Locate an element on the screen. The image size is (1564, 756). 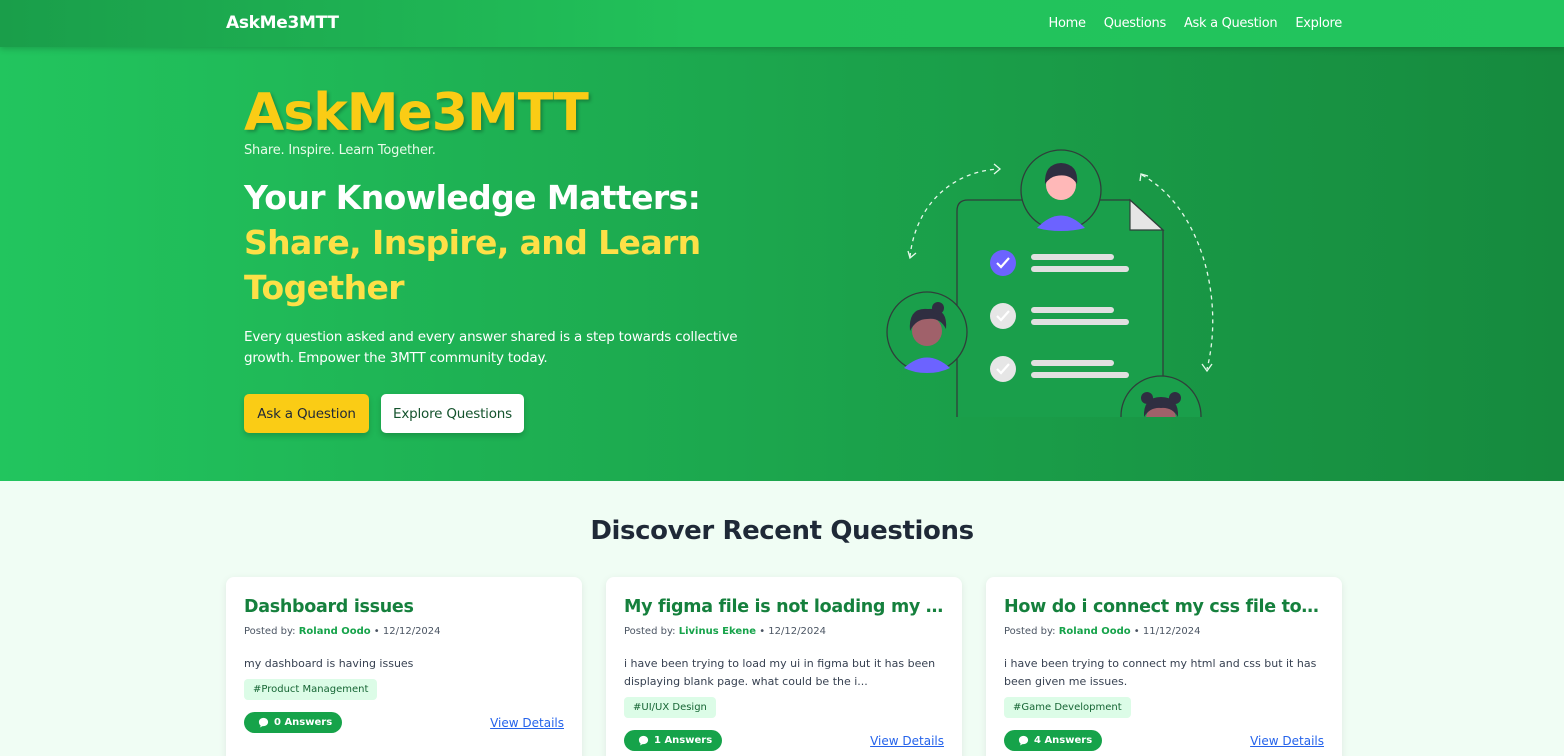
answers-badge: 0 Answers is located at coordinates (293, 722).